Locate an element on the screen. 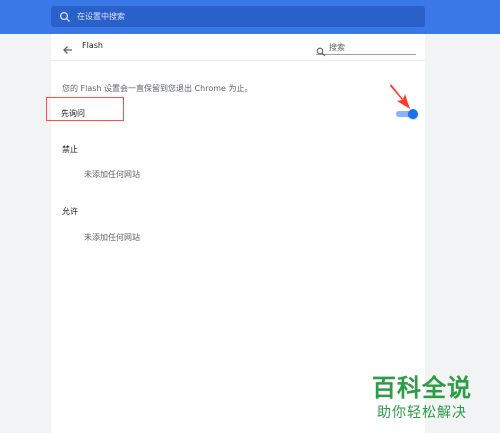 Image resolution: width=500 pixels, height=433 pixels. page-search-field: 搜索 is located at coordinates (366, 48).